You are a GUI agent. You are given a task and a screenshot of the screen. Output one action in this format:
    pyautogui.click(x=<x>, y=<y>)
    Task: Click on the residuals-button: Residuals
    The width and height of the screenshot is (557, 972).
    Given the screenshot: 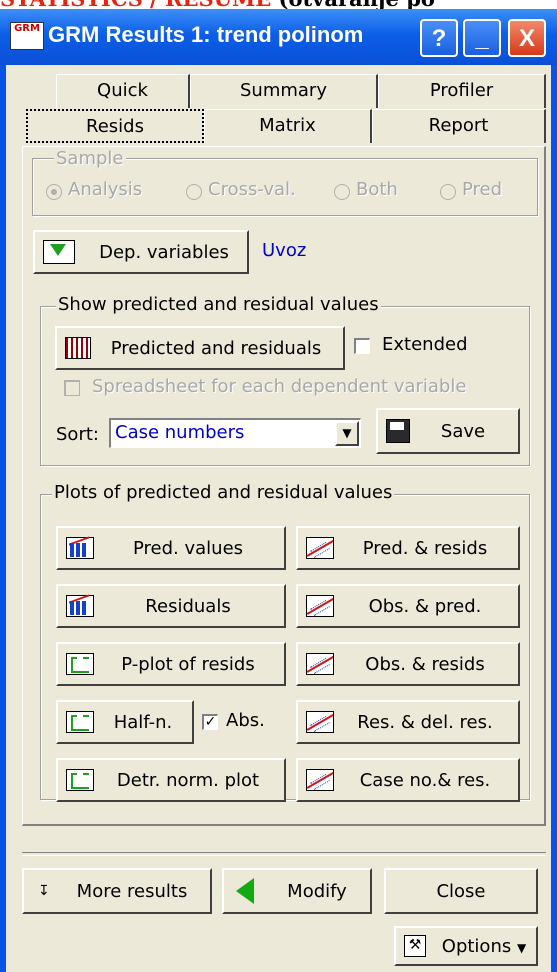 What is the action you would take?
    pyautogui.click(x=171, y=606)
    